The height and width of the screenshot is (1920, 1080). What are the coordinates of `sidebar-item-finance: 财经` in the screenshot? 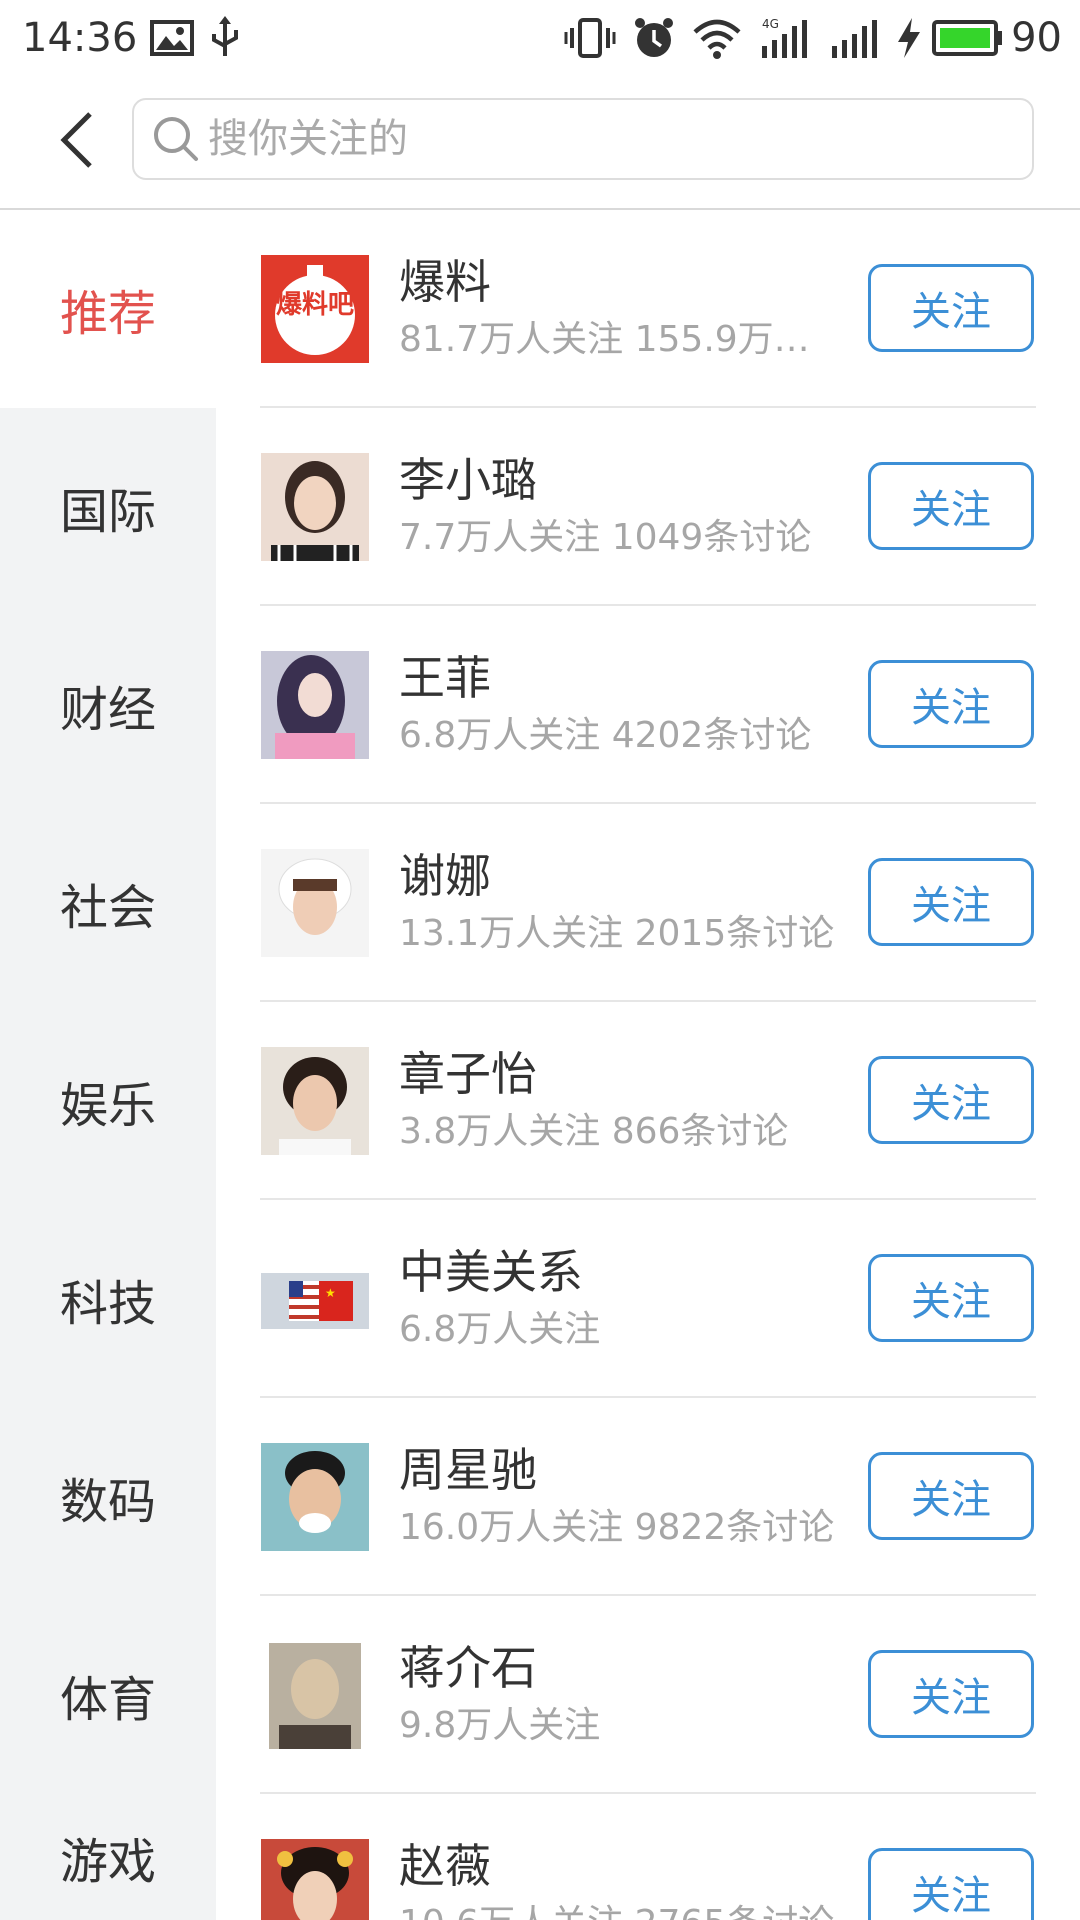 It's located at (108, 705).